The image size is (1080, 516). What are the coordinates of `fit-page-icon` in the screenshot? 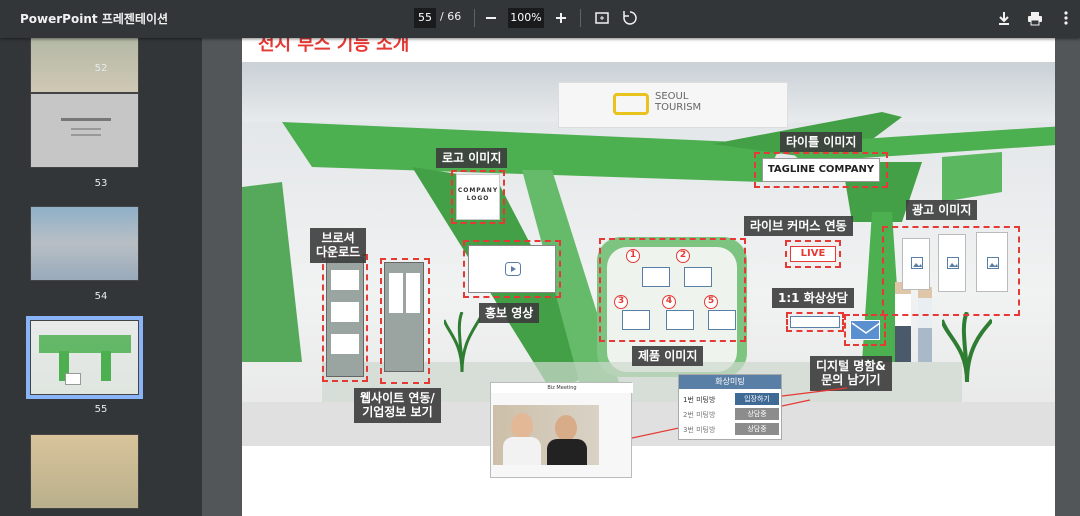 It's located at (602, 18).